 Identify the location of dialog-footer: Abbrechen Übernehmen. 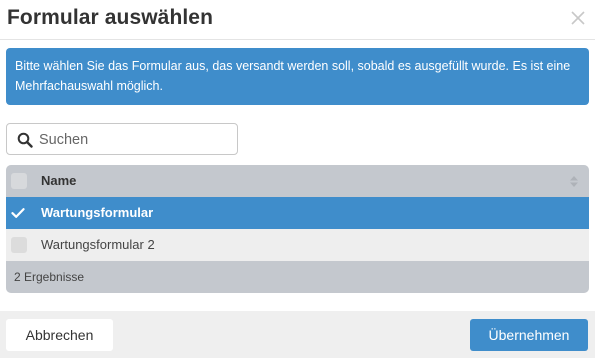
(297, 334).